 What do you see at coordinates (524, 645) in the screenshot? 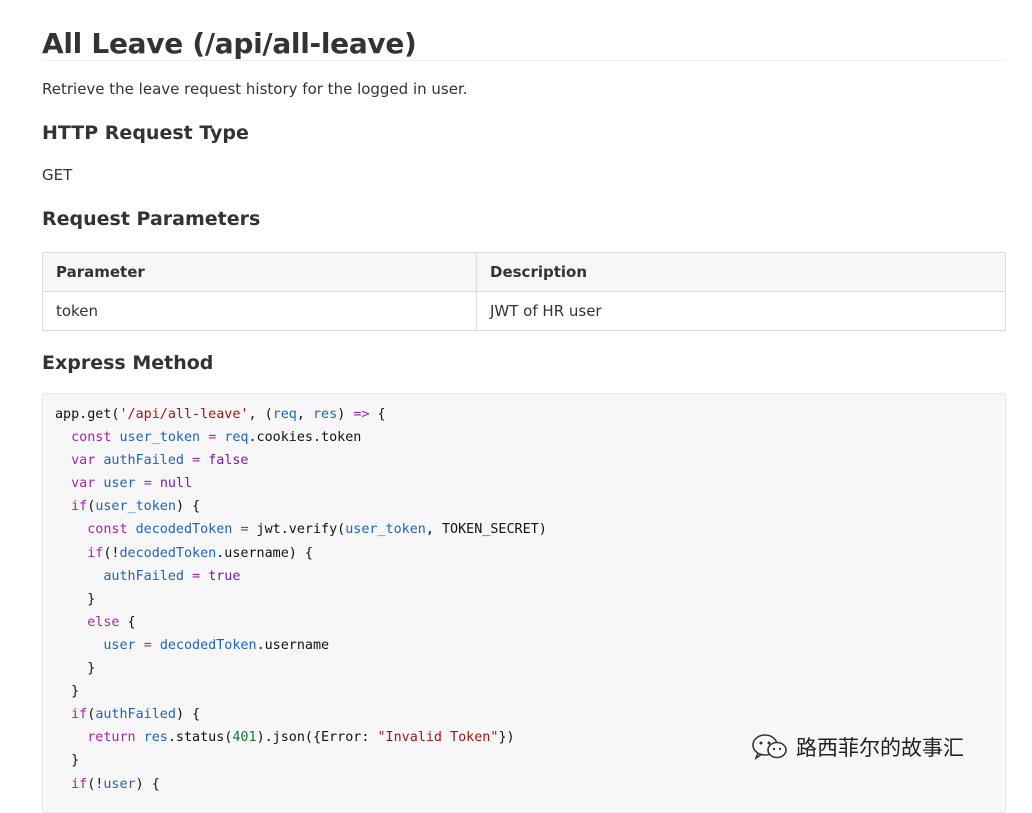
I see `code-line: user = decodedToken.username` at bounding box center [524, 645].